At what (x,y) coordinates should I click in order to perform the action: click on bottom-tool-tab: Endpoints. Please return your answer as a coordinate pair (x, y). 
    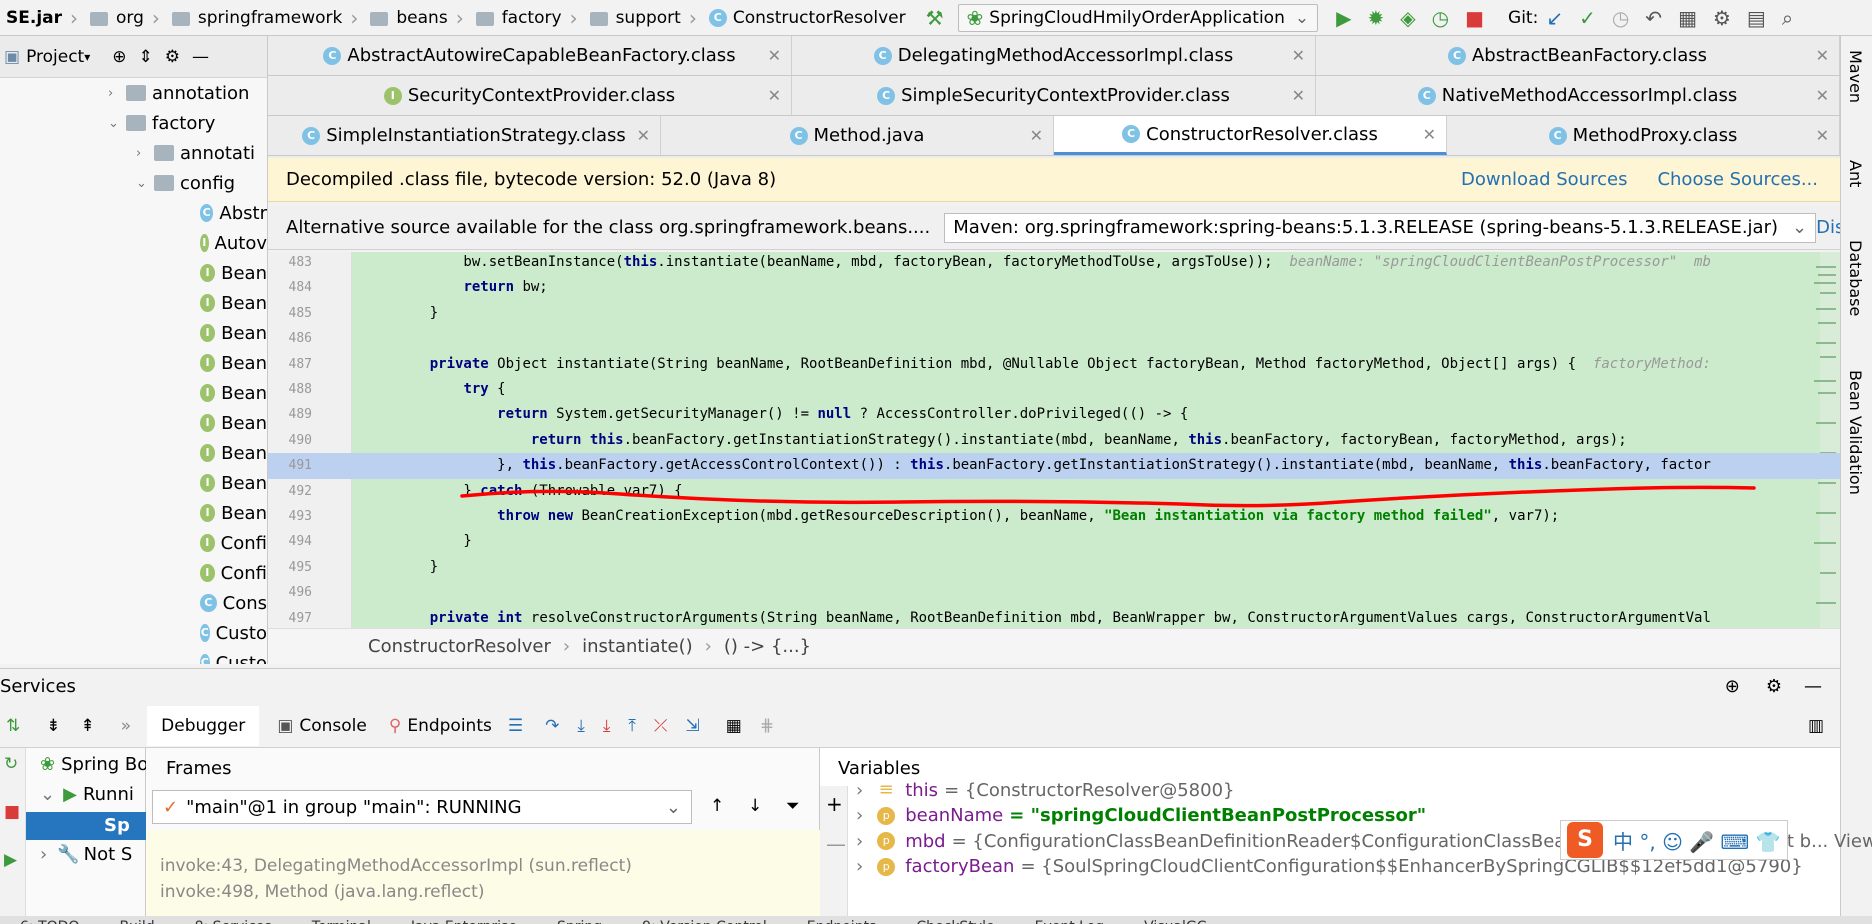
    Looking at the image, I should click on (842, 921).